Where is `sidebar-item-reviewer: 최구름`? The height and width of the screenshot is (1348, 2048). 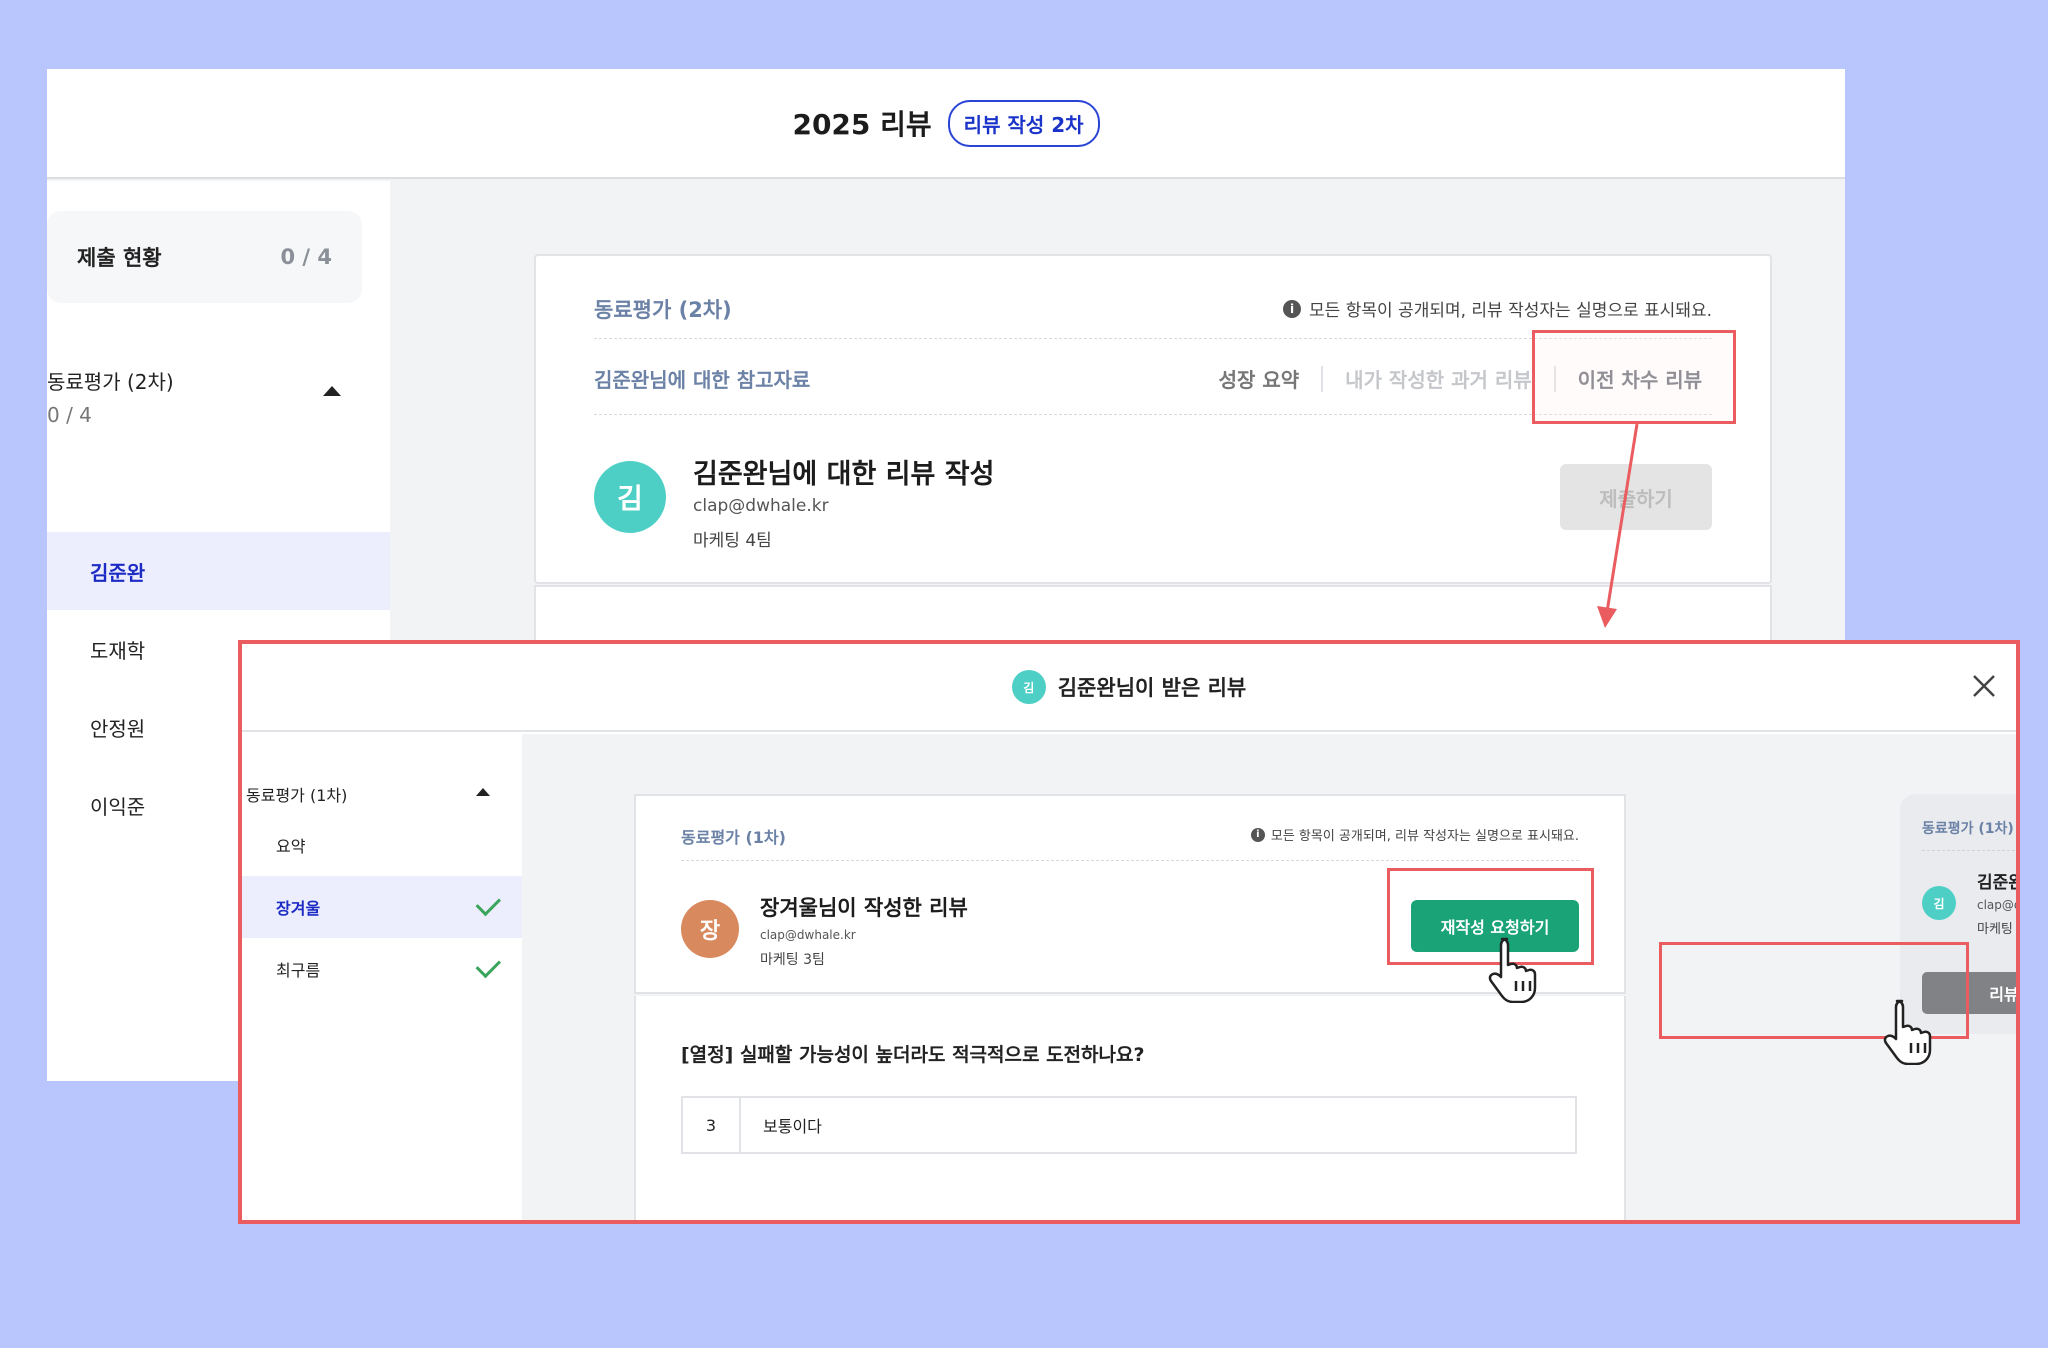 sidebar-item-reviewer: 최구름 is located at coordinates (382, 969).